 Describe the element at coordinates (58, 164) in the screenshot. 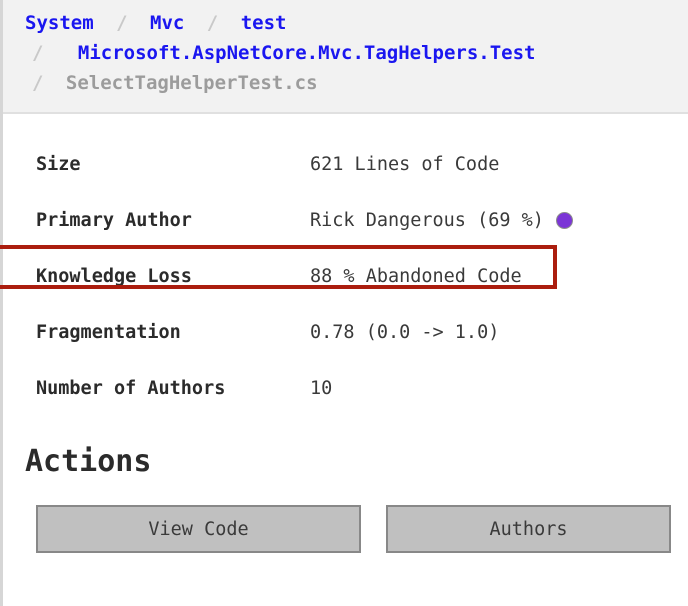

I see `metric-label-size: Size` at that location.